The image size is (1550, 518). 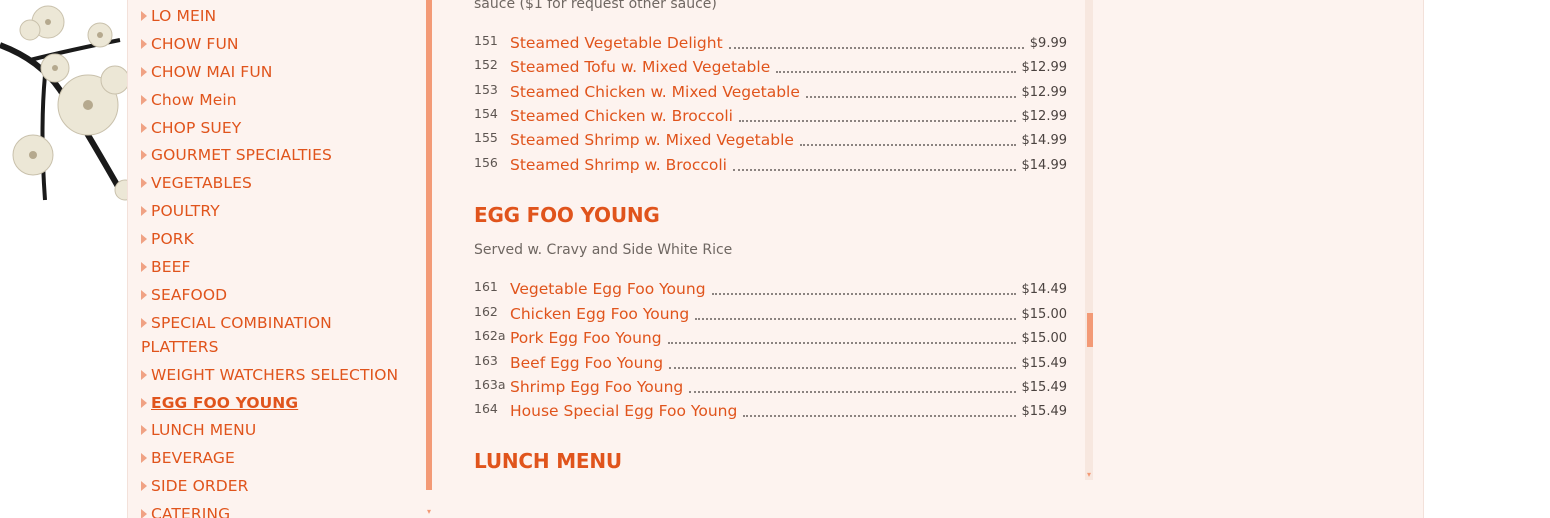 What do you see at coordinates (599, 314) in the screenshot?
I see `item-name-link: Chicken Egg Foo Young` at bounding box center [599, 314].